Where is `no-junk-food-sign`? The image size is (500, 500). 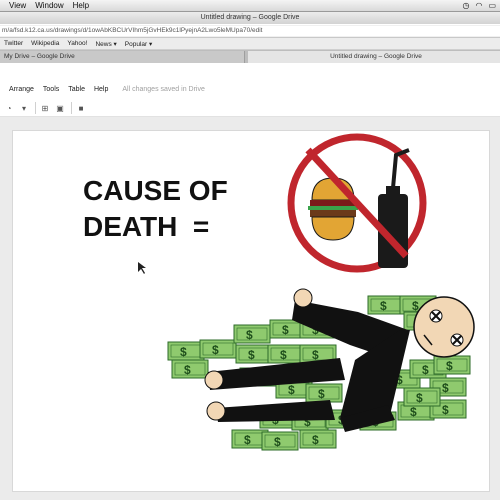 no-junk-food-sign is located at coordinates (357, 203).